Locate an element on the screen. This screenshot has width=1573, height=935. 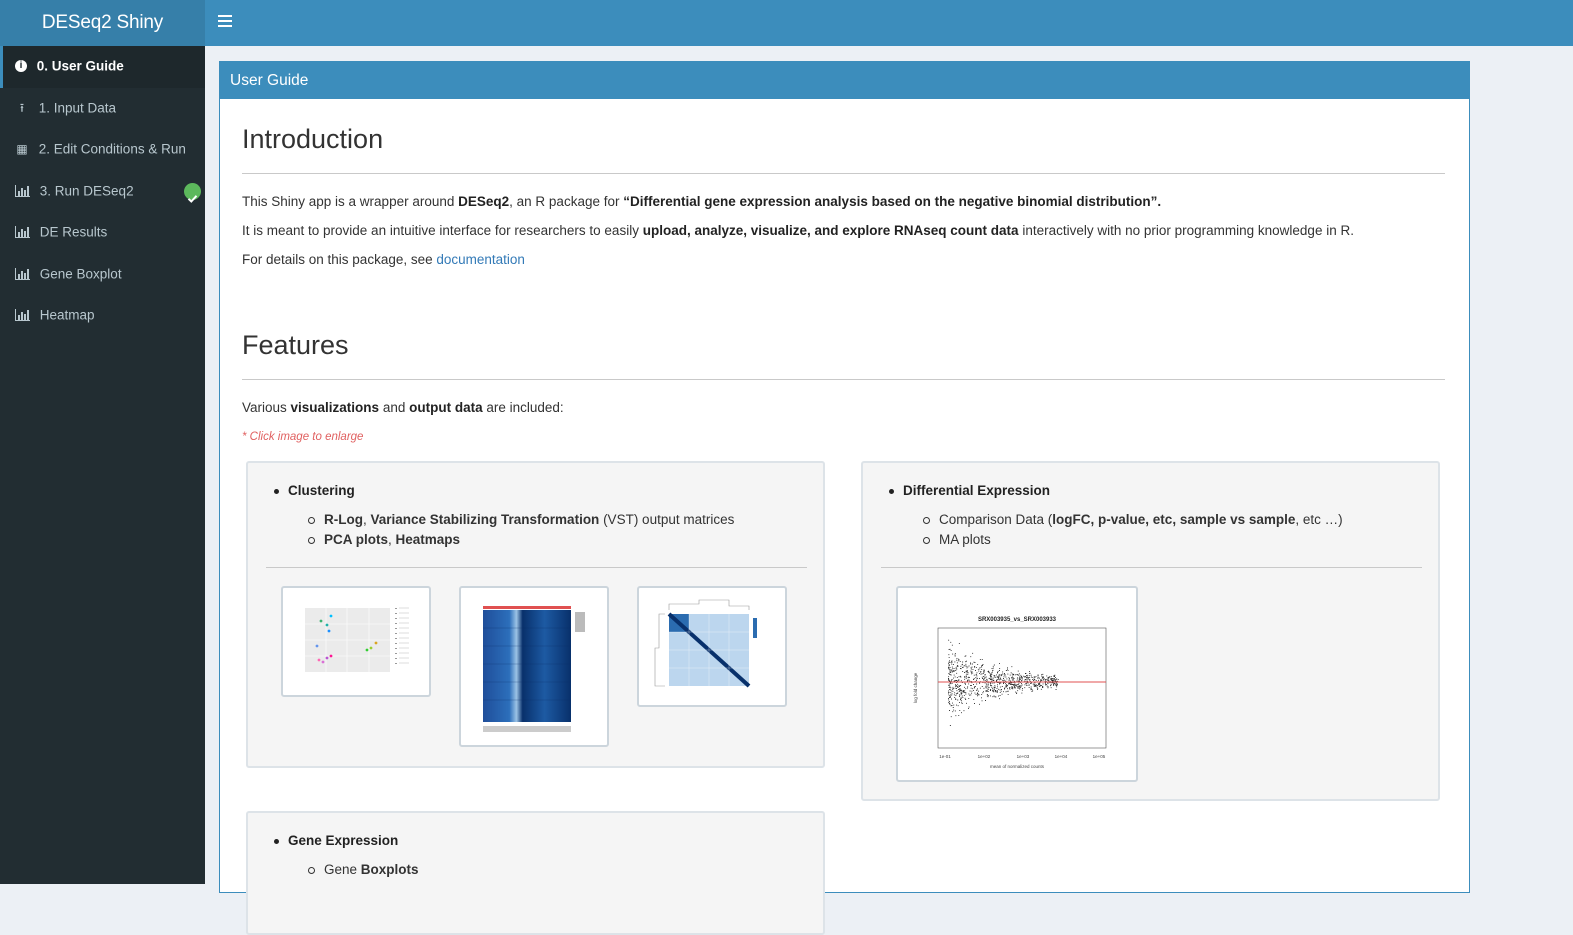
text: This Shiny app is a wrapper around is located at coordinates (350, 201).